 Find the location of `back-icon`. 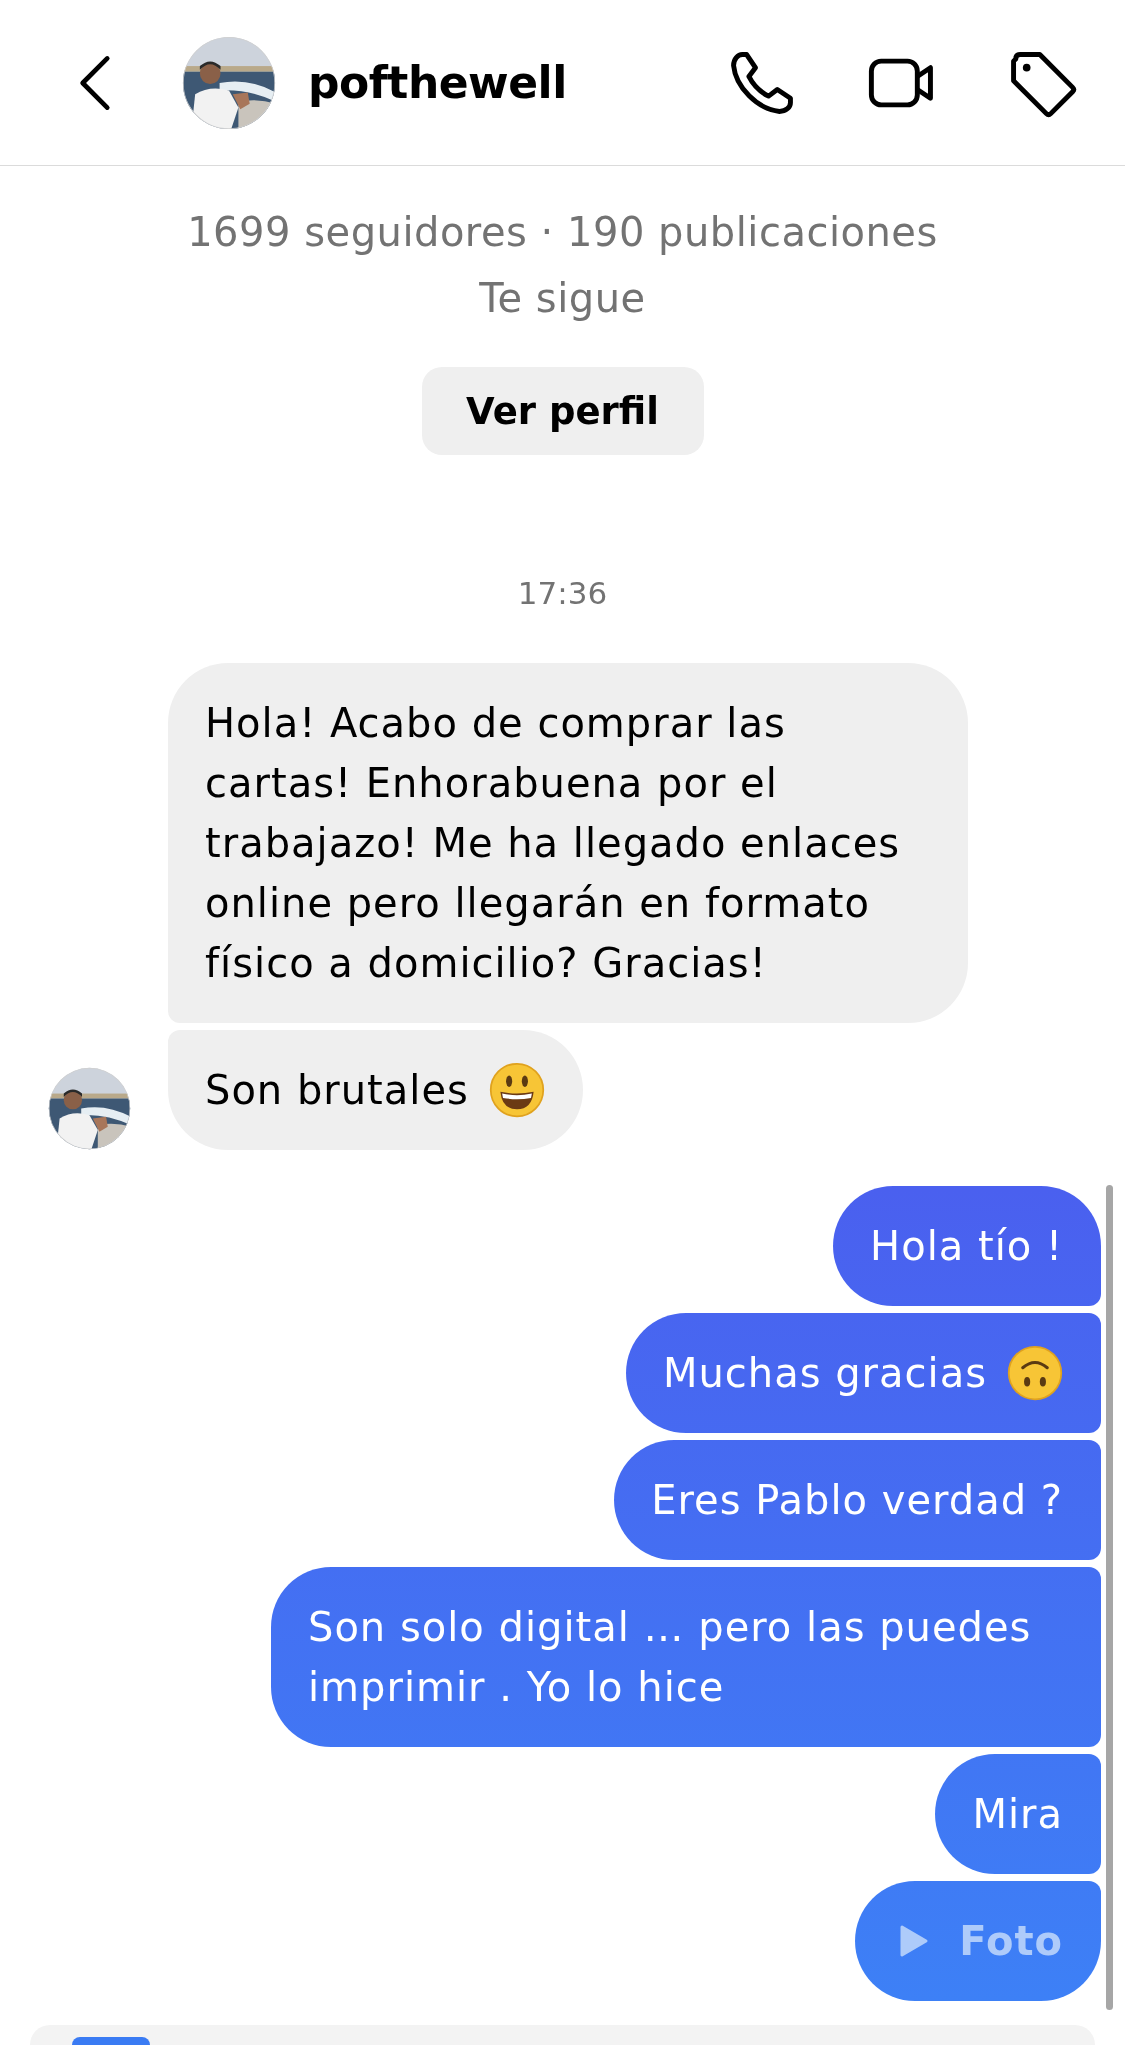

back-icon is located at coordinates (94, 82).